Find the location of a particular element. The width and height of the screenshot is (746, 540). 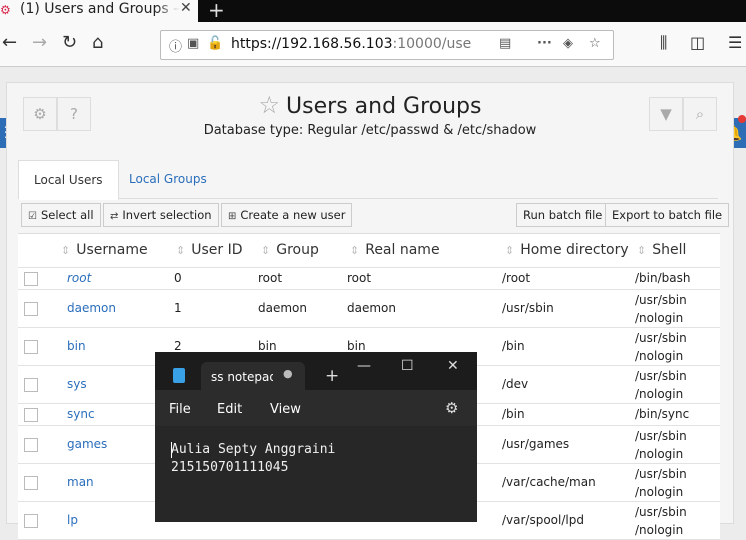

group: daemon is located at coordinates (282, 308).